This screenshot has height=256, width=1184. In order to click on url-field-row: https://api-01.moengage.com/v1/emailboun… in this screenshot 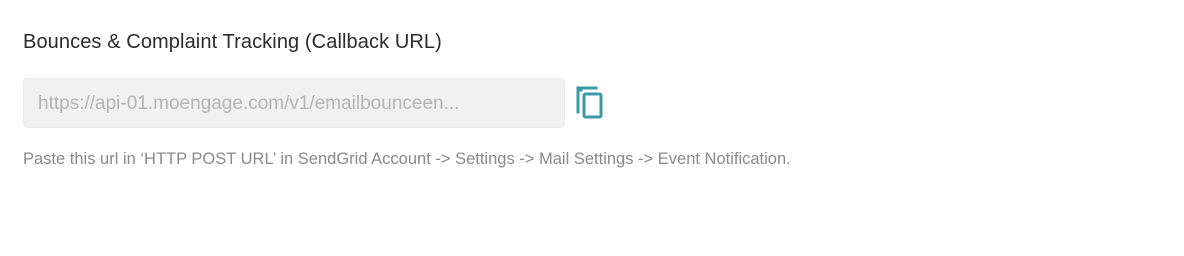, I will do `click(313, 103)`.